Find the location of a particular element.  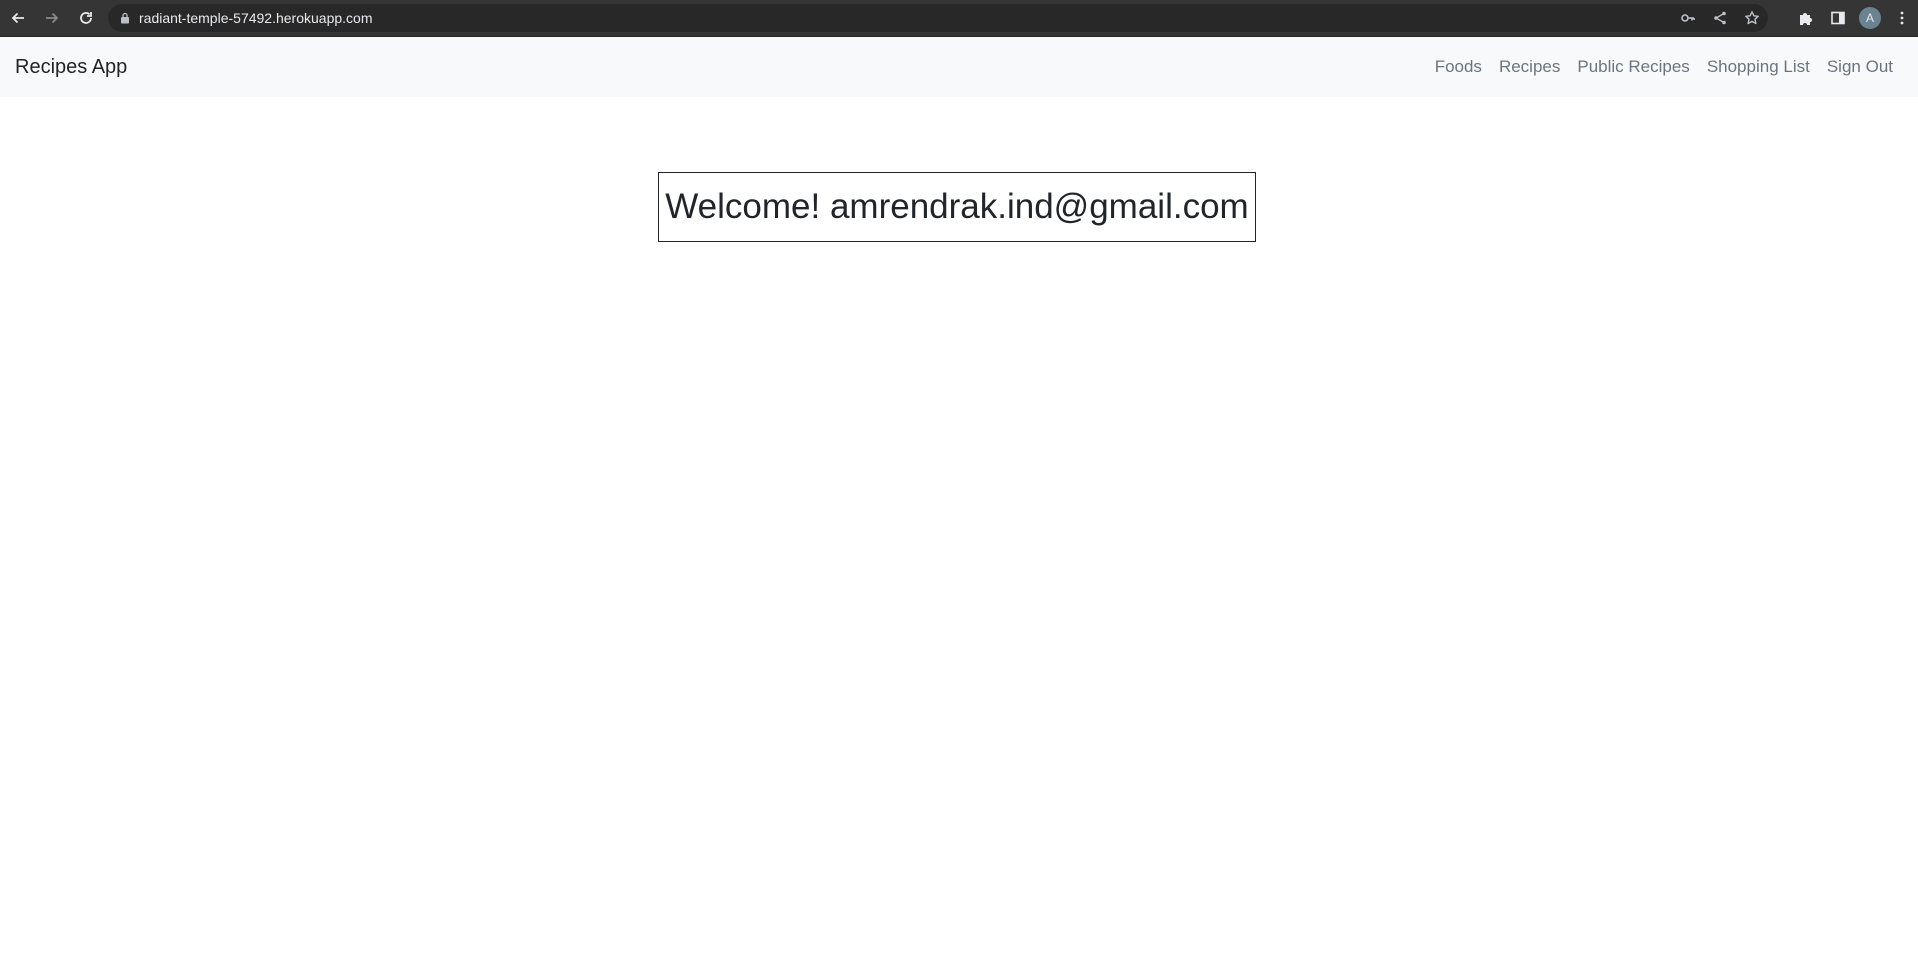

back-arrow-icon is located at coordinates (17, 18).